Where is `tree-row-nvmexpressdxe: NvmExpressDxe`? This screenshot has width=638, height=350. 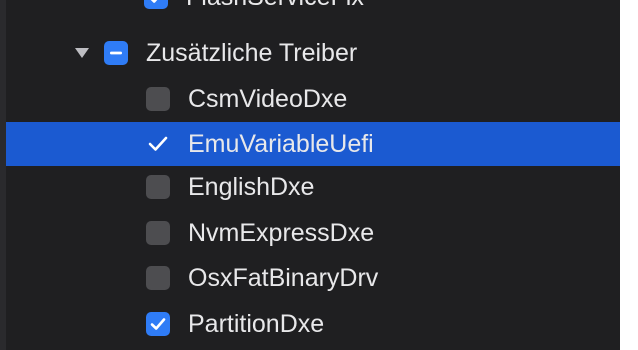 tree-row-nvmexpressdxe: NvmExpressDxe is located at coordinates (313, 233).